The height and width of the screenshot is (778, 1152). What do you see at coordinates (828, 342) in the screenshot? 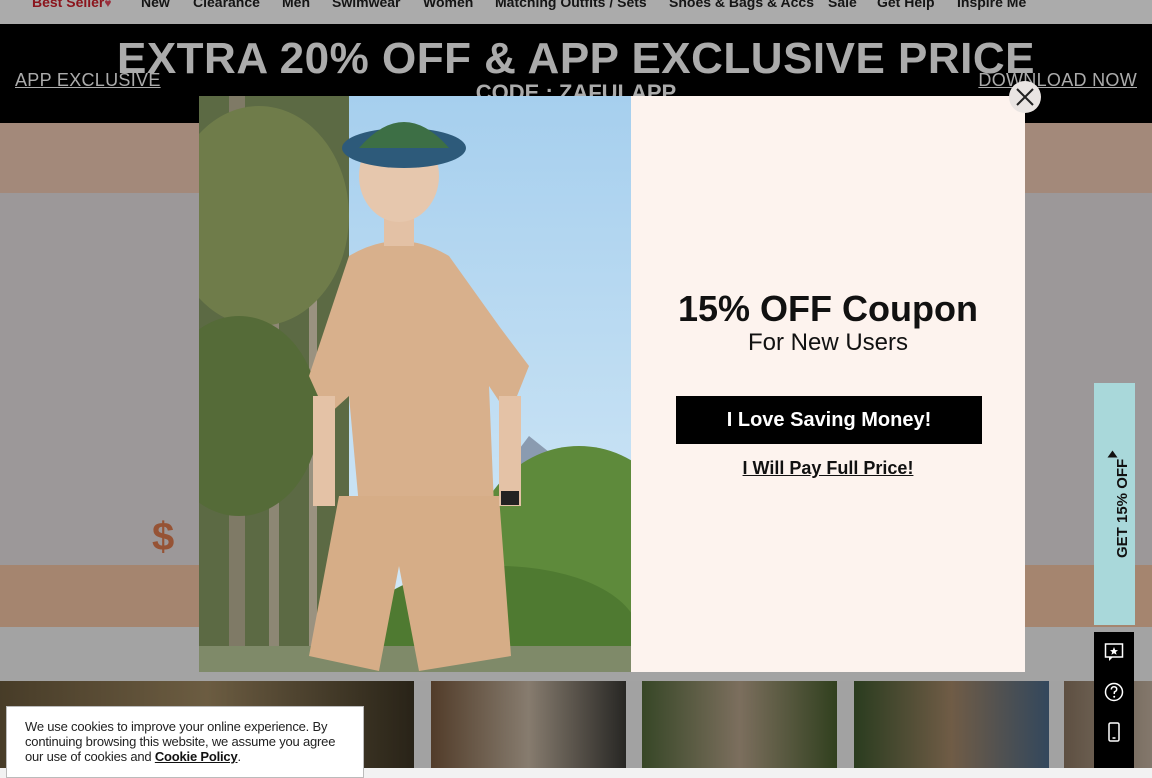
I see `coupon-subtitle: For New Users` at bounding box center [828, 342].